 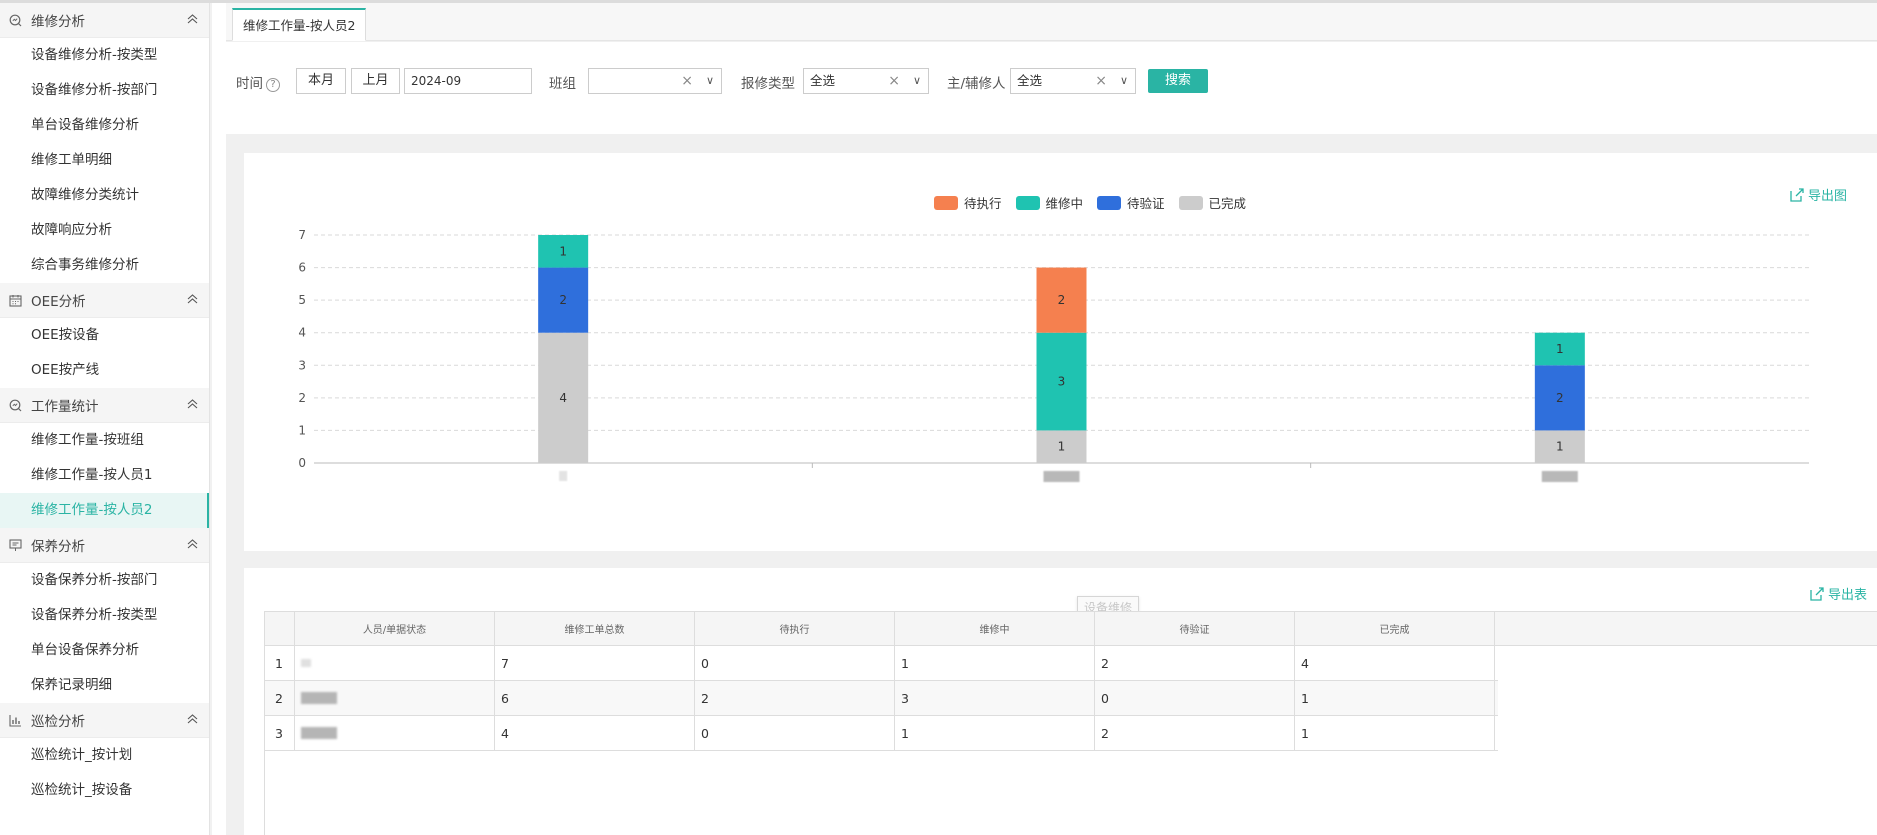 I want to click on magnifier-chart-icon, so click(x=15, y=20).